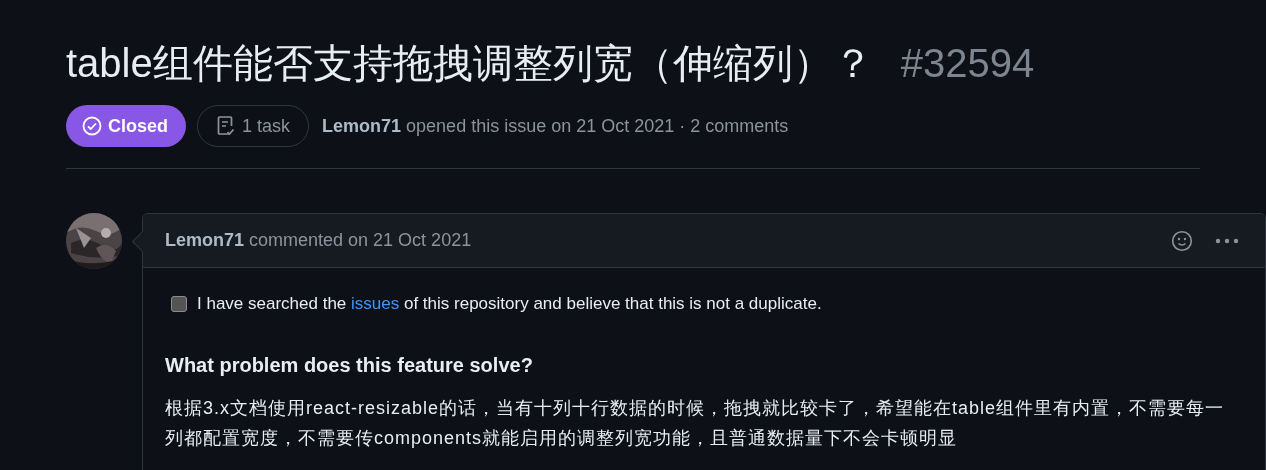  What do you see at coordinates (509, 304) in the screenshot?
I see `checklist-text: I have searched the issues of this repository and believe that this is not a duplicate.` at bounding box center [509, 304].